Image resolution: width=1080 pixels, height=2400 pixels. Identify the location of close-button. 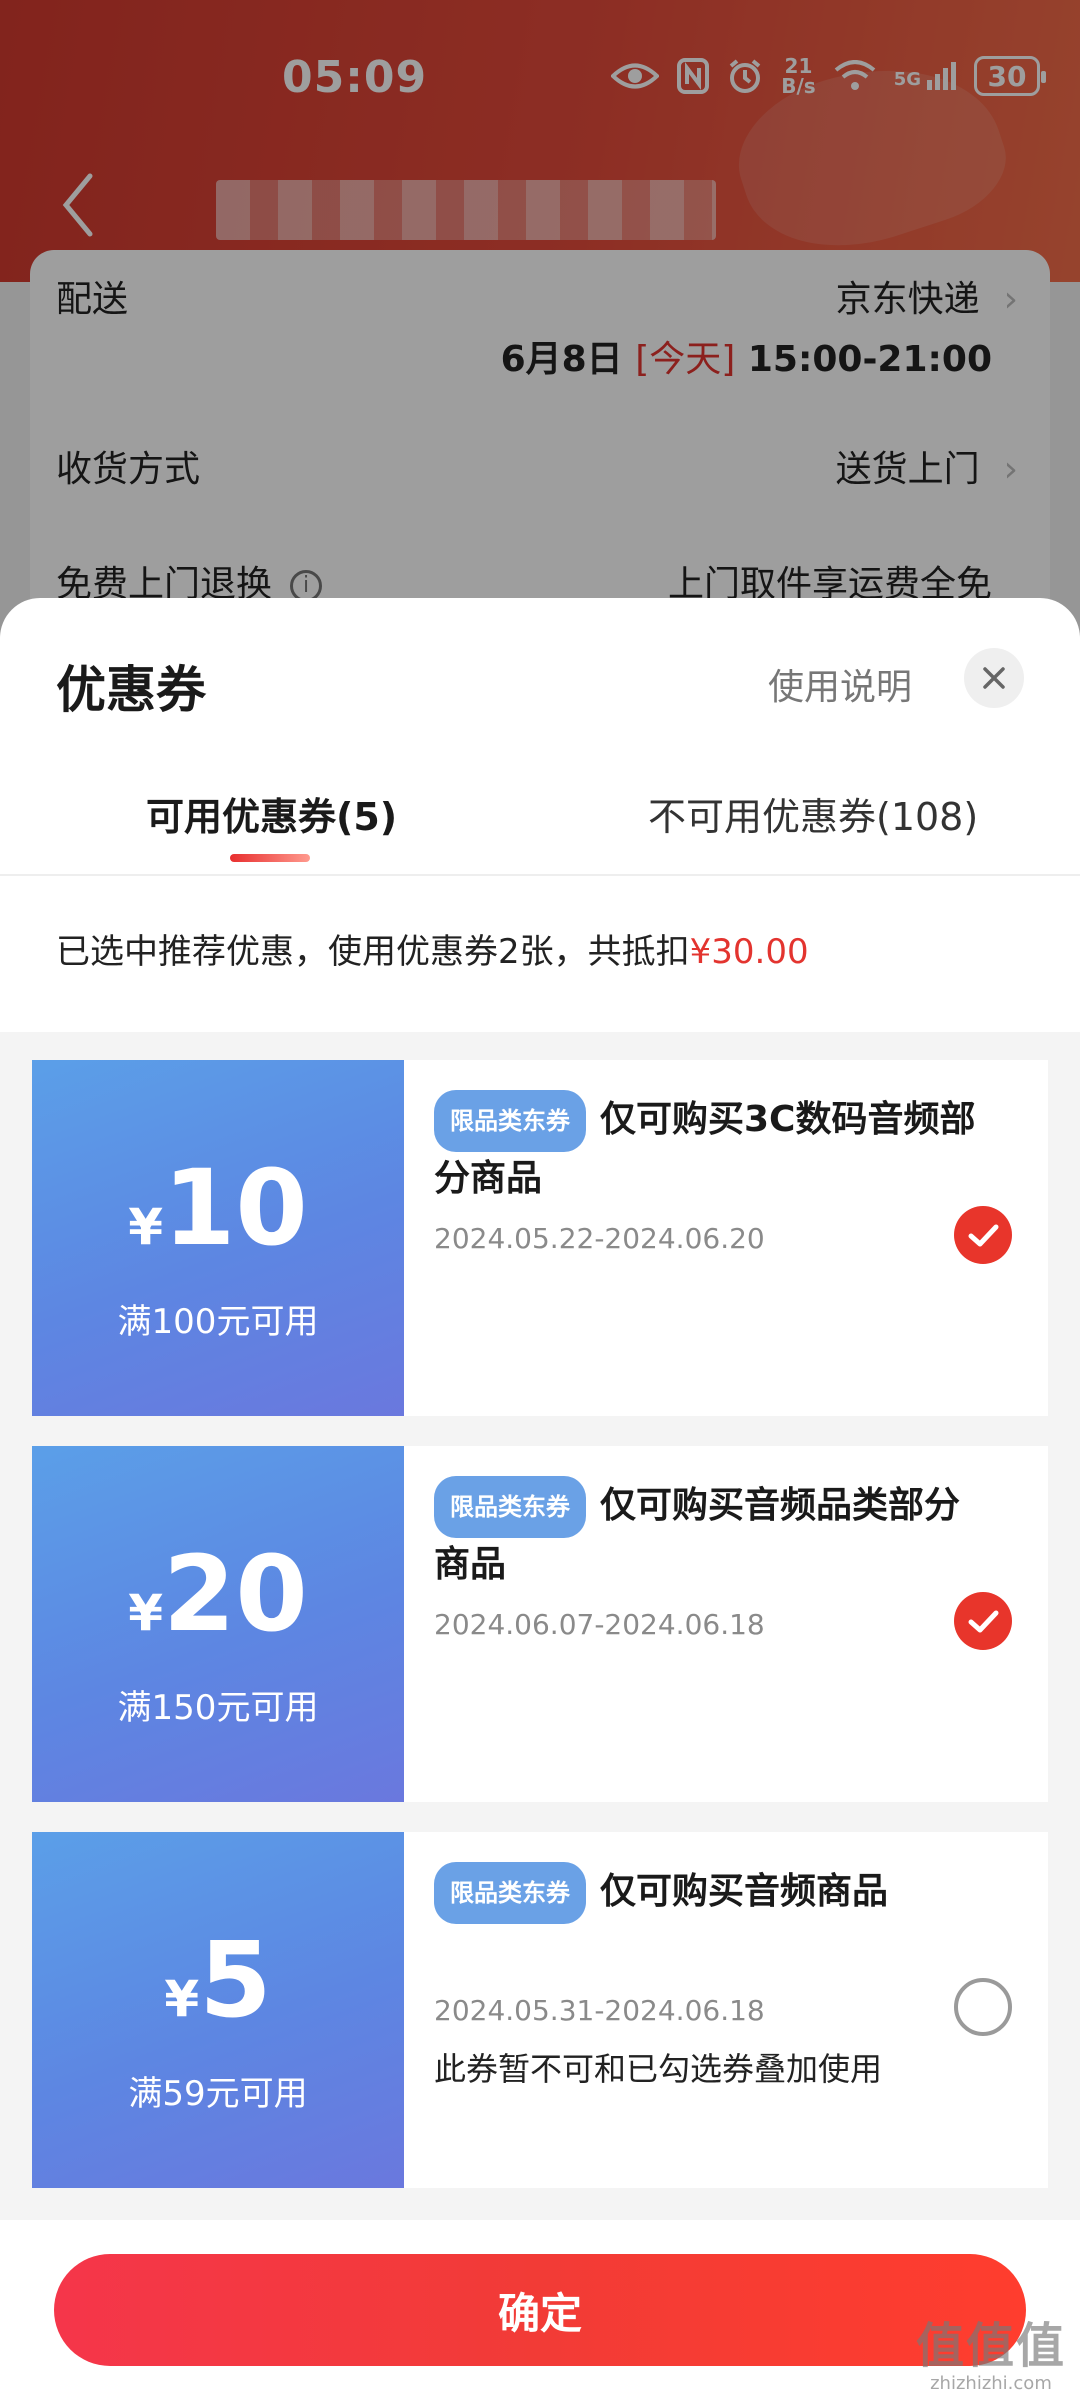
(994, 678).